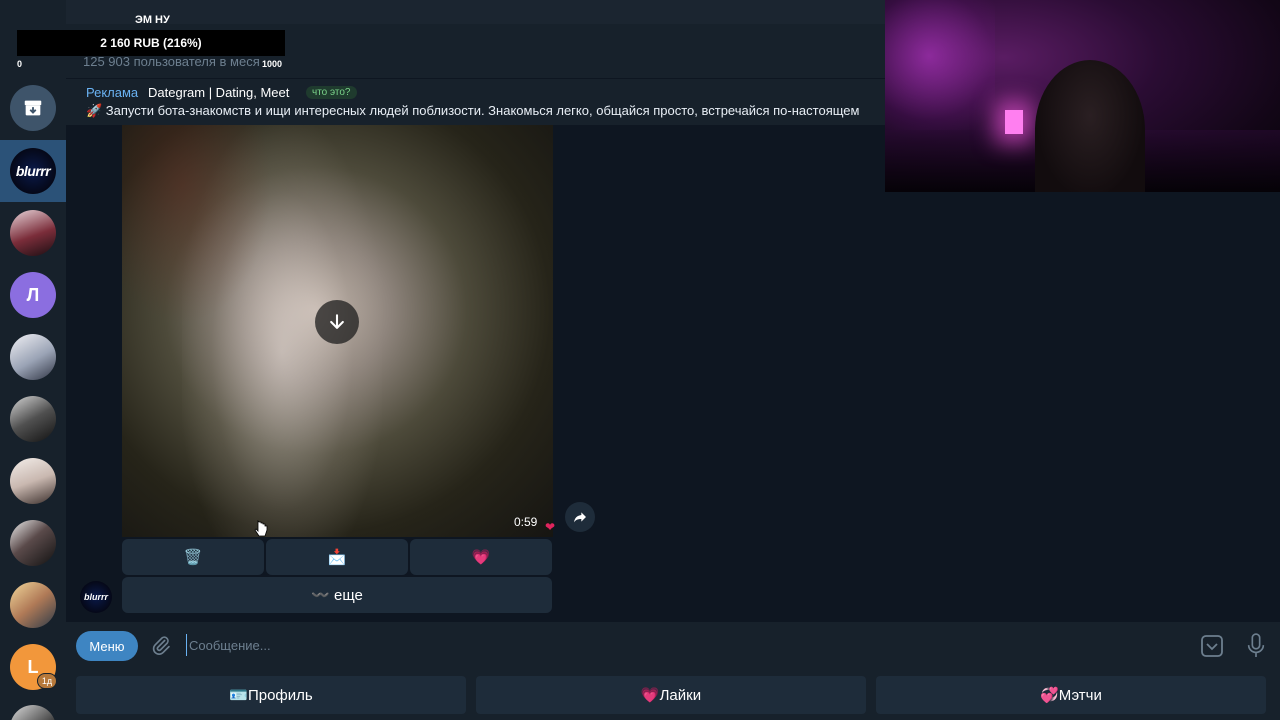  What do you see at coordinates (337, 557) in the screenshot?
I see `inline-button-message: 📩` at bounding box center [337, 557].